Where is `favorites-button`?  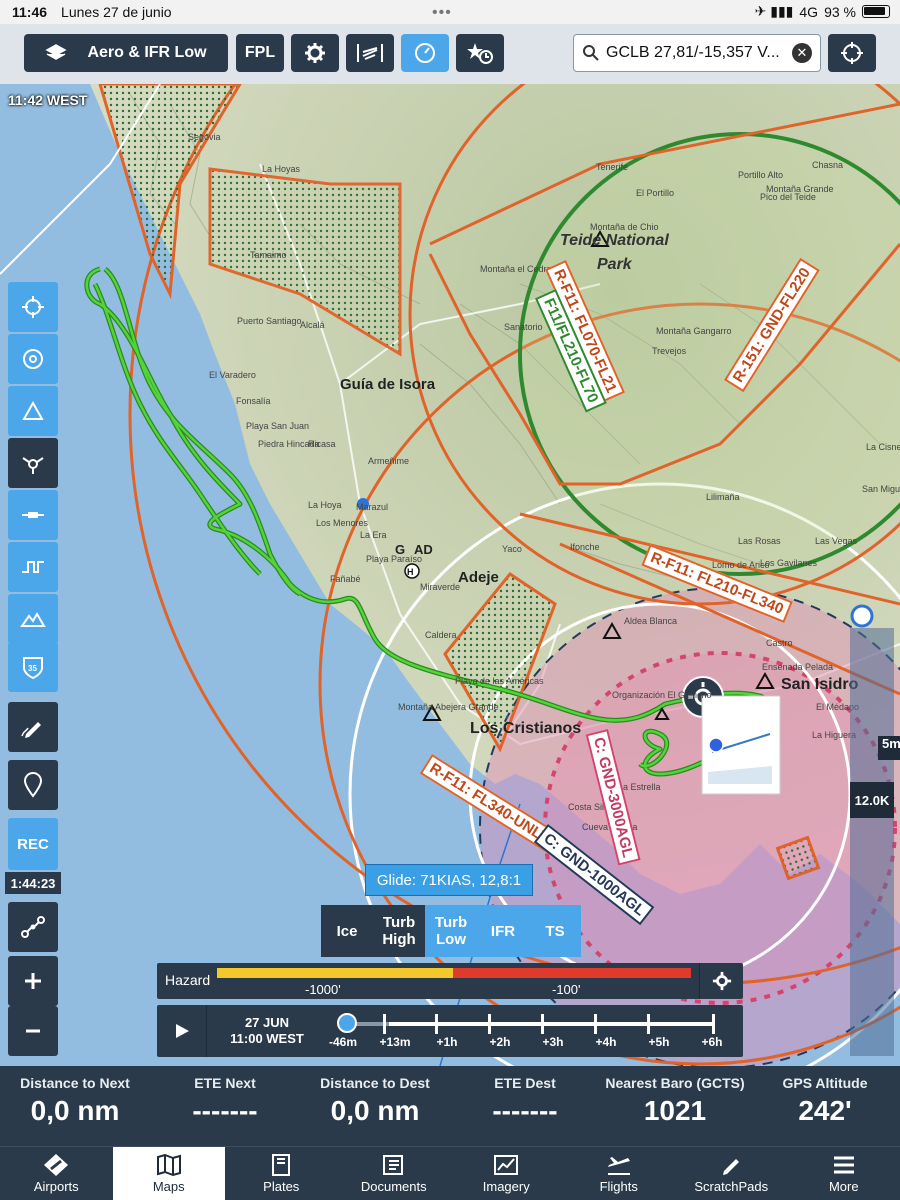 favorites-button is located at coordinates (480, 53).